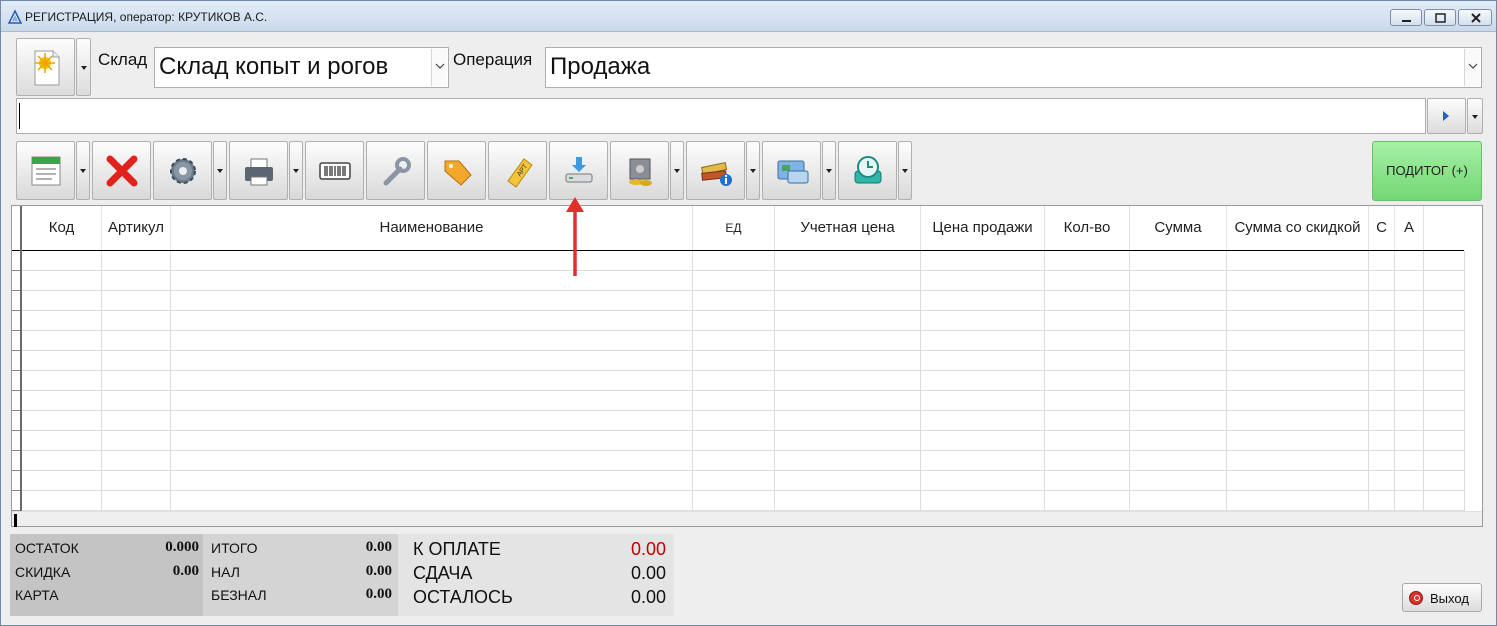 Image resolution: width=1497 pixels, height=626 pixels. What do you see at coordinates (378, 594) in the screenshot?
I see `noncash-value: 0.00` at bounding box center [378, 594].